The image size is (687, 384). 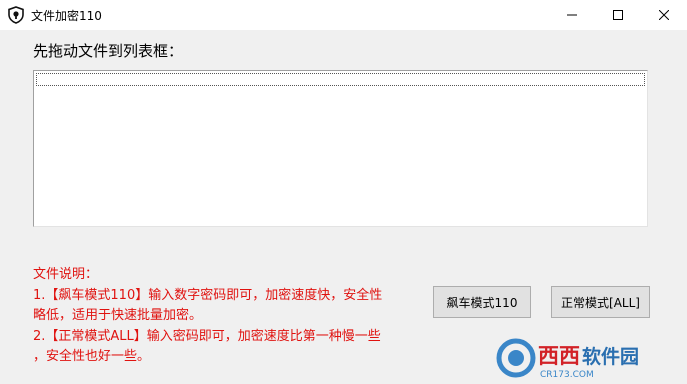 I want to click on minimize-icon, so click(x=572, y=15).